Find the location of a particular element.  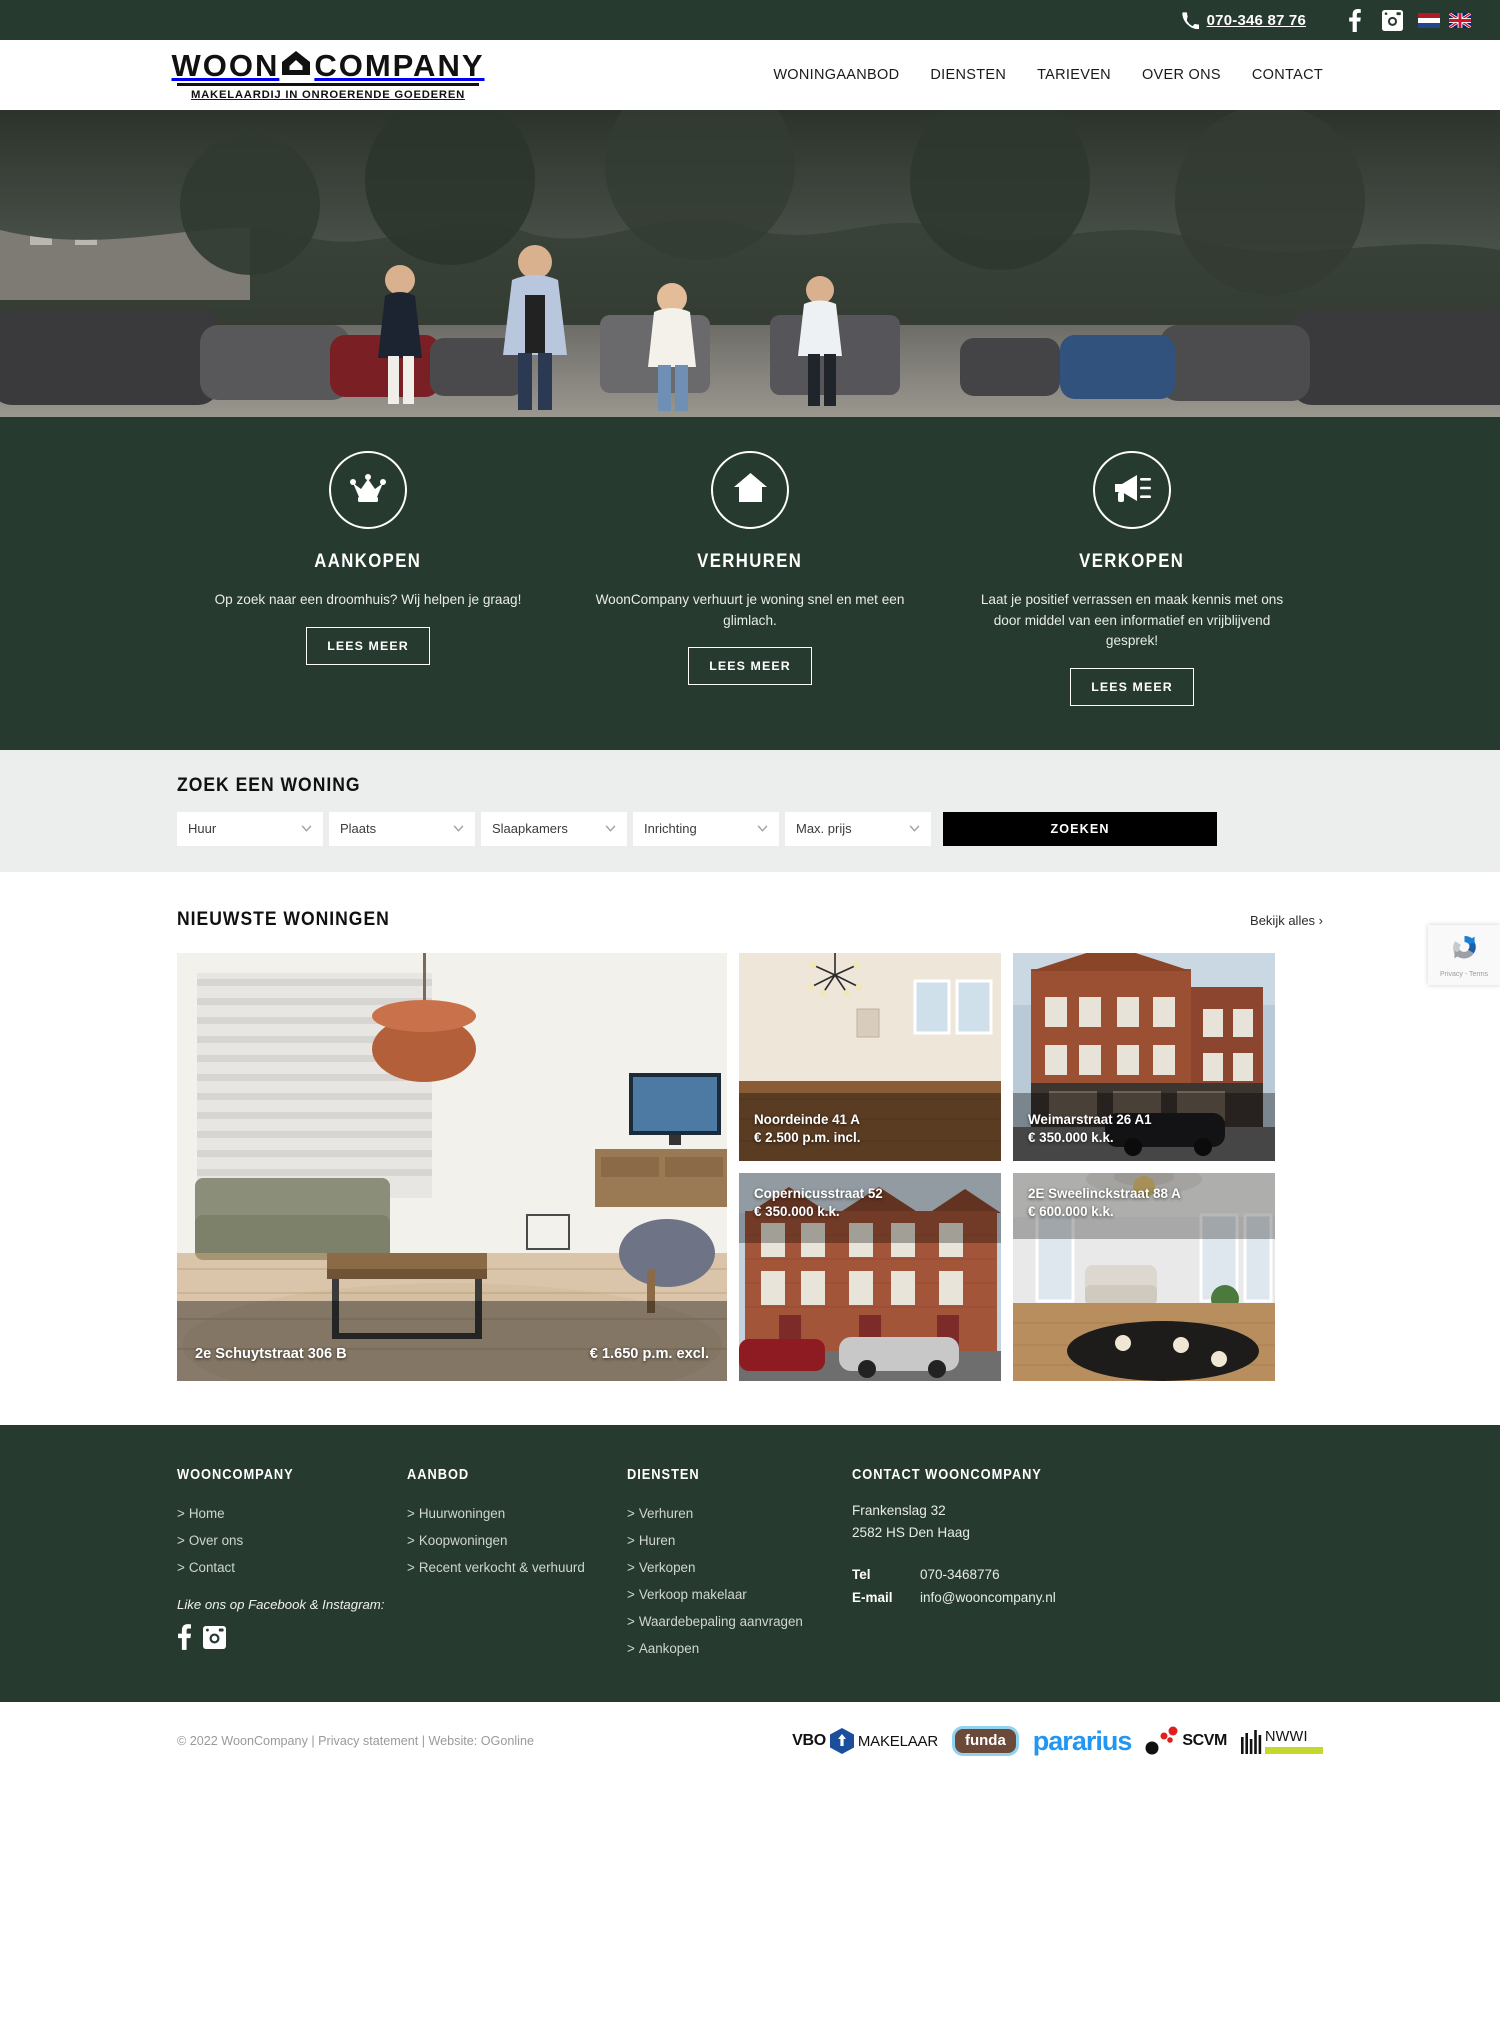

footer-link-aankopen: > Aankopen is located at coordinates (739, 1648).